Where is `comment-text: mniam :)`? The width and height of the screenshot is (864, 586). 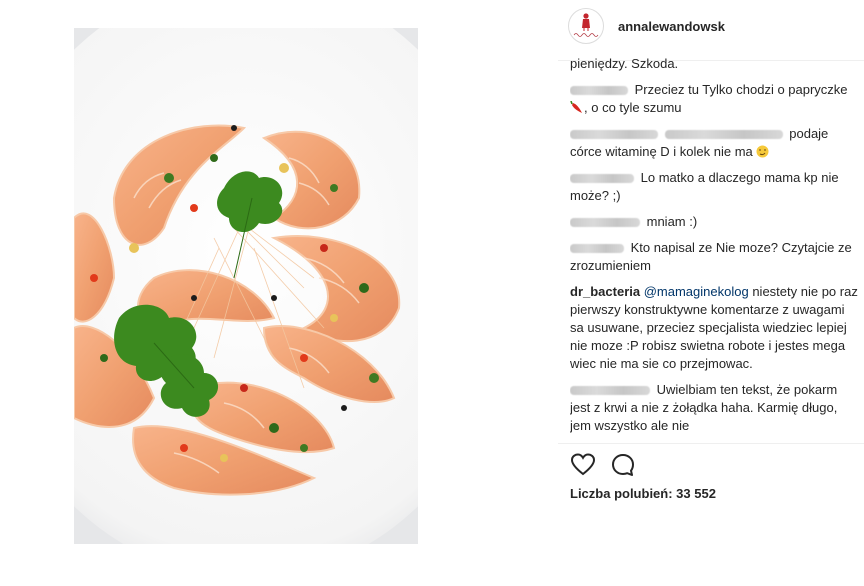
comment-text: mniam :) is located at coordinates (672, 221).